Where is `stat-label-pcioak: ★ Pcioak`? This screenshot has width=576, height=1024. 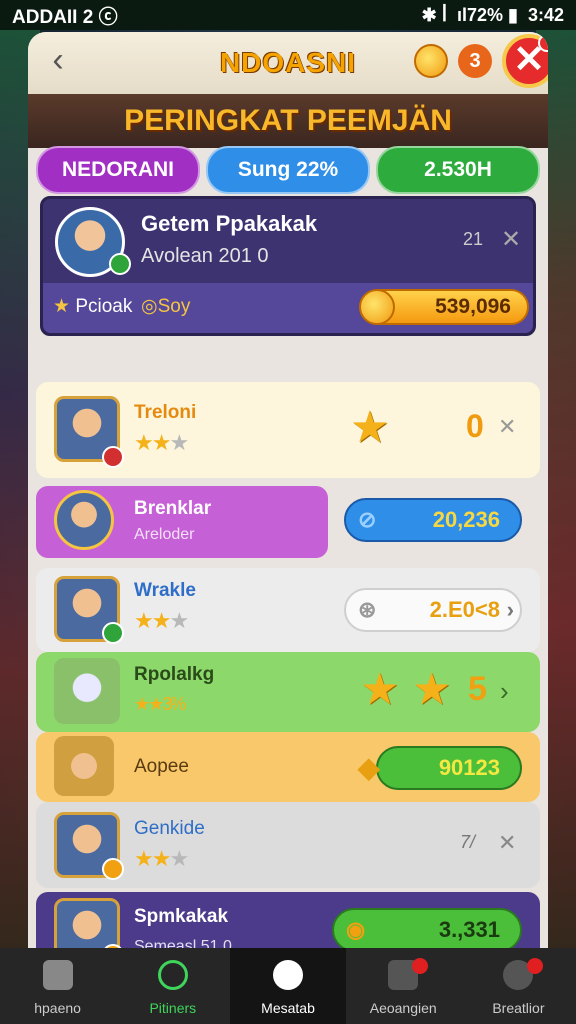
stat-label-pcioak: ★ Pcioak is located at coordinates (92, 306).